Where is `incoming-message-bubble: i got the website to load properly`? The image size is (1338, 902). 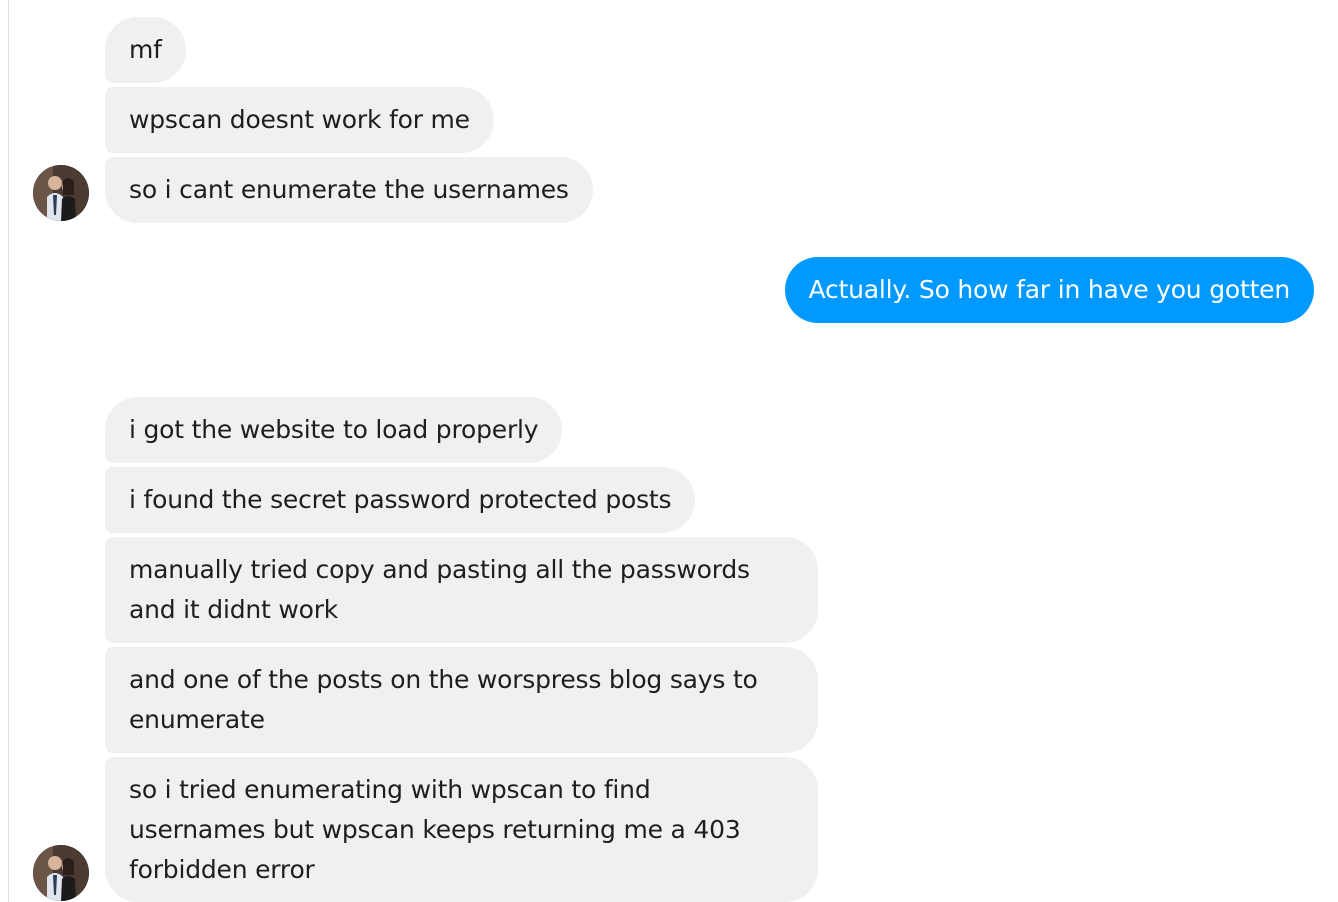
incoming-message-bubble: i got the website to load properly is located at coordinates (334, 430).